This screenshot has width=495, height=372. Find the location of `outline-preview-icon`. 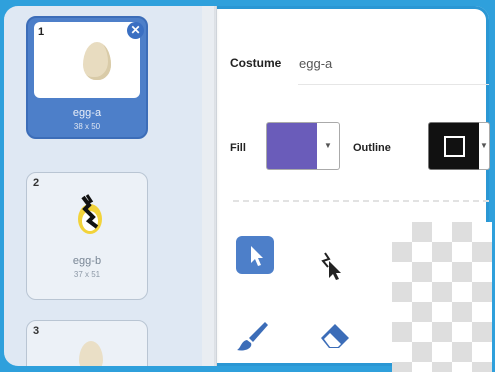

outline-preview-icon is located at coordinates (454, 146).